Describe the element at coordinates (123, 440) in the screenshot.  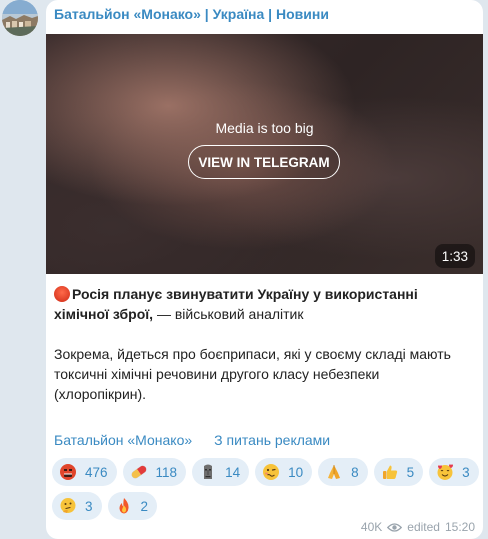
I see `channel-link: Батальйон «Монако»` at that location.